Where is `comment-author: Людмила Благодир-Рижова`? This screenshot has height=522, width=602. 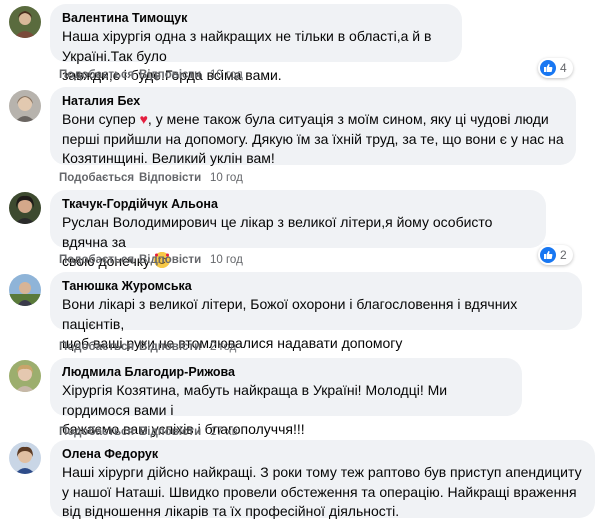 comment-author: Людмила Благодир-Рижова is located at coordinates (286, 372).